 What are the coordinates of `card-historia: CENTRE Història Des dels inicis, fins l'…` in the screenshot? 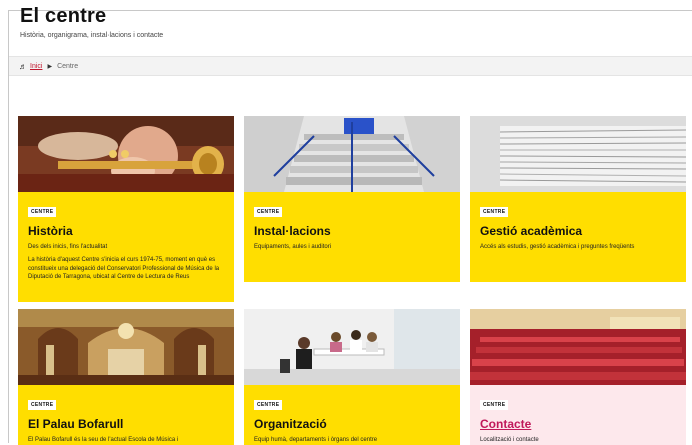 It's located at (126, 209).